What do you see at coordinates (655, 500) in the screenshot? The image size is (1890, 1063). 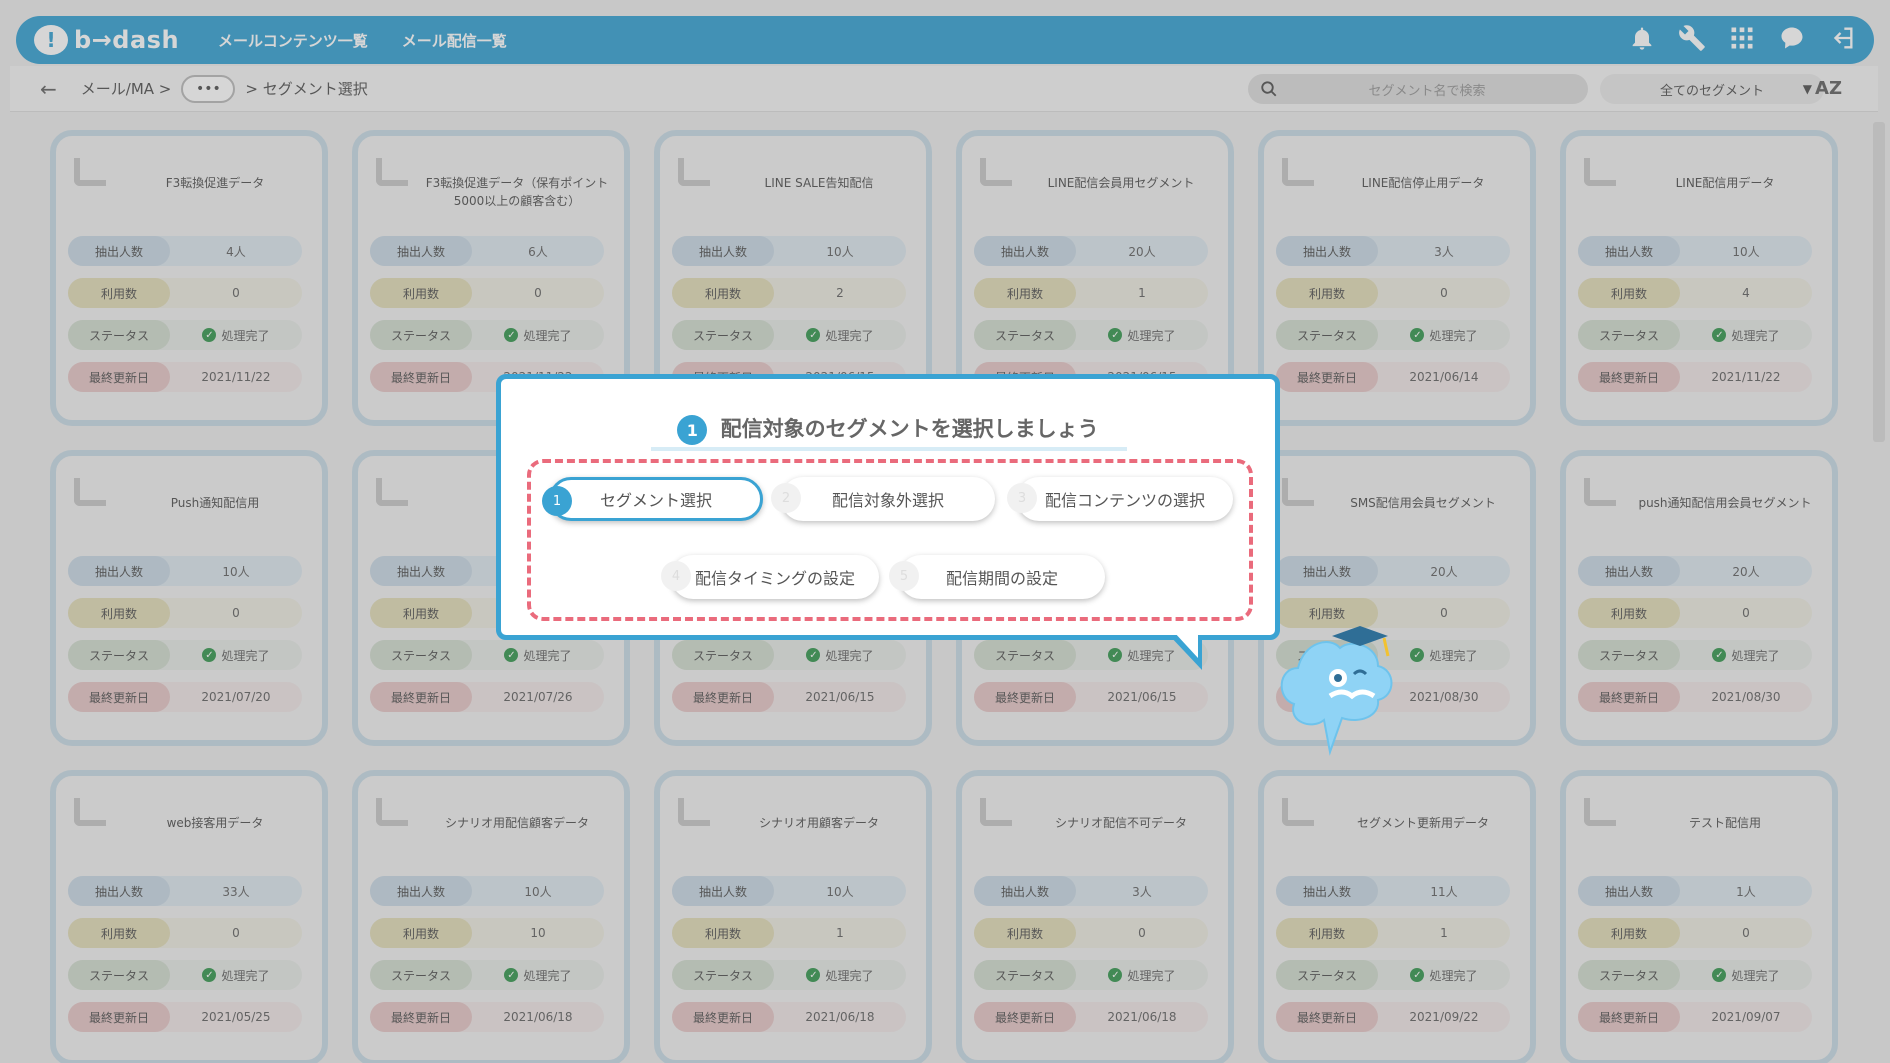 I see `step-label: セグメント選択` at bounding box center [655, 500].